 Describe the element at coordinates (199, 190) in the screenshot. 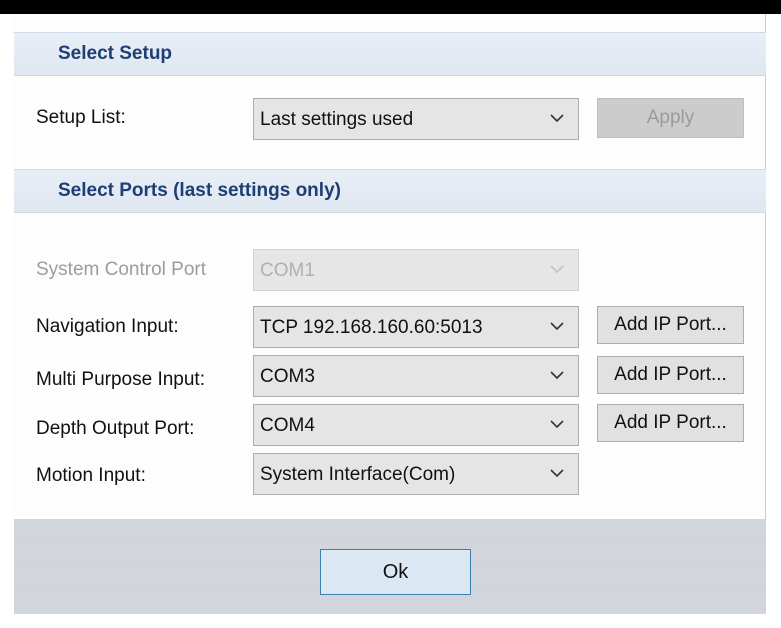

I see `select-ports-title: Select Ports (last settings only)` at that location.